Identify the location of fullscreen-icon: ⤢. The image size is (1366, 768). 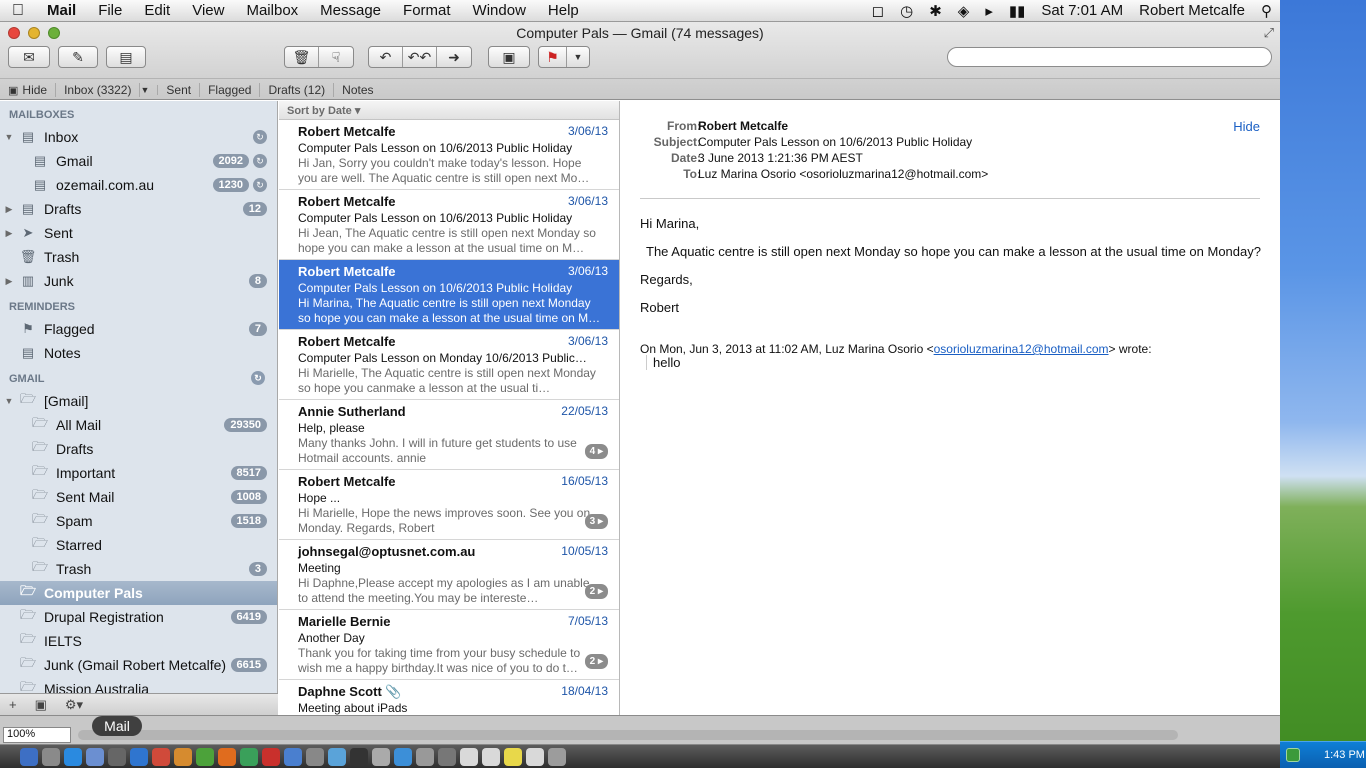
(1269, 33).